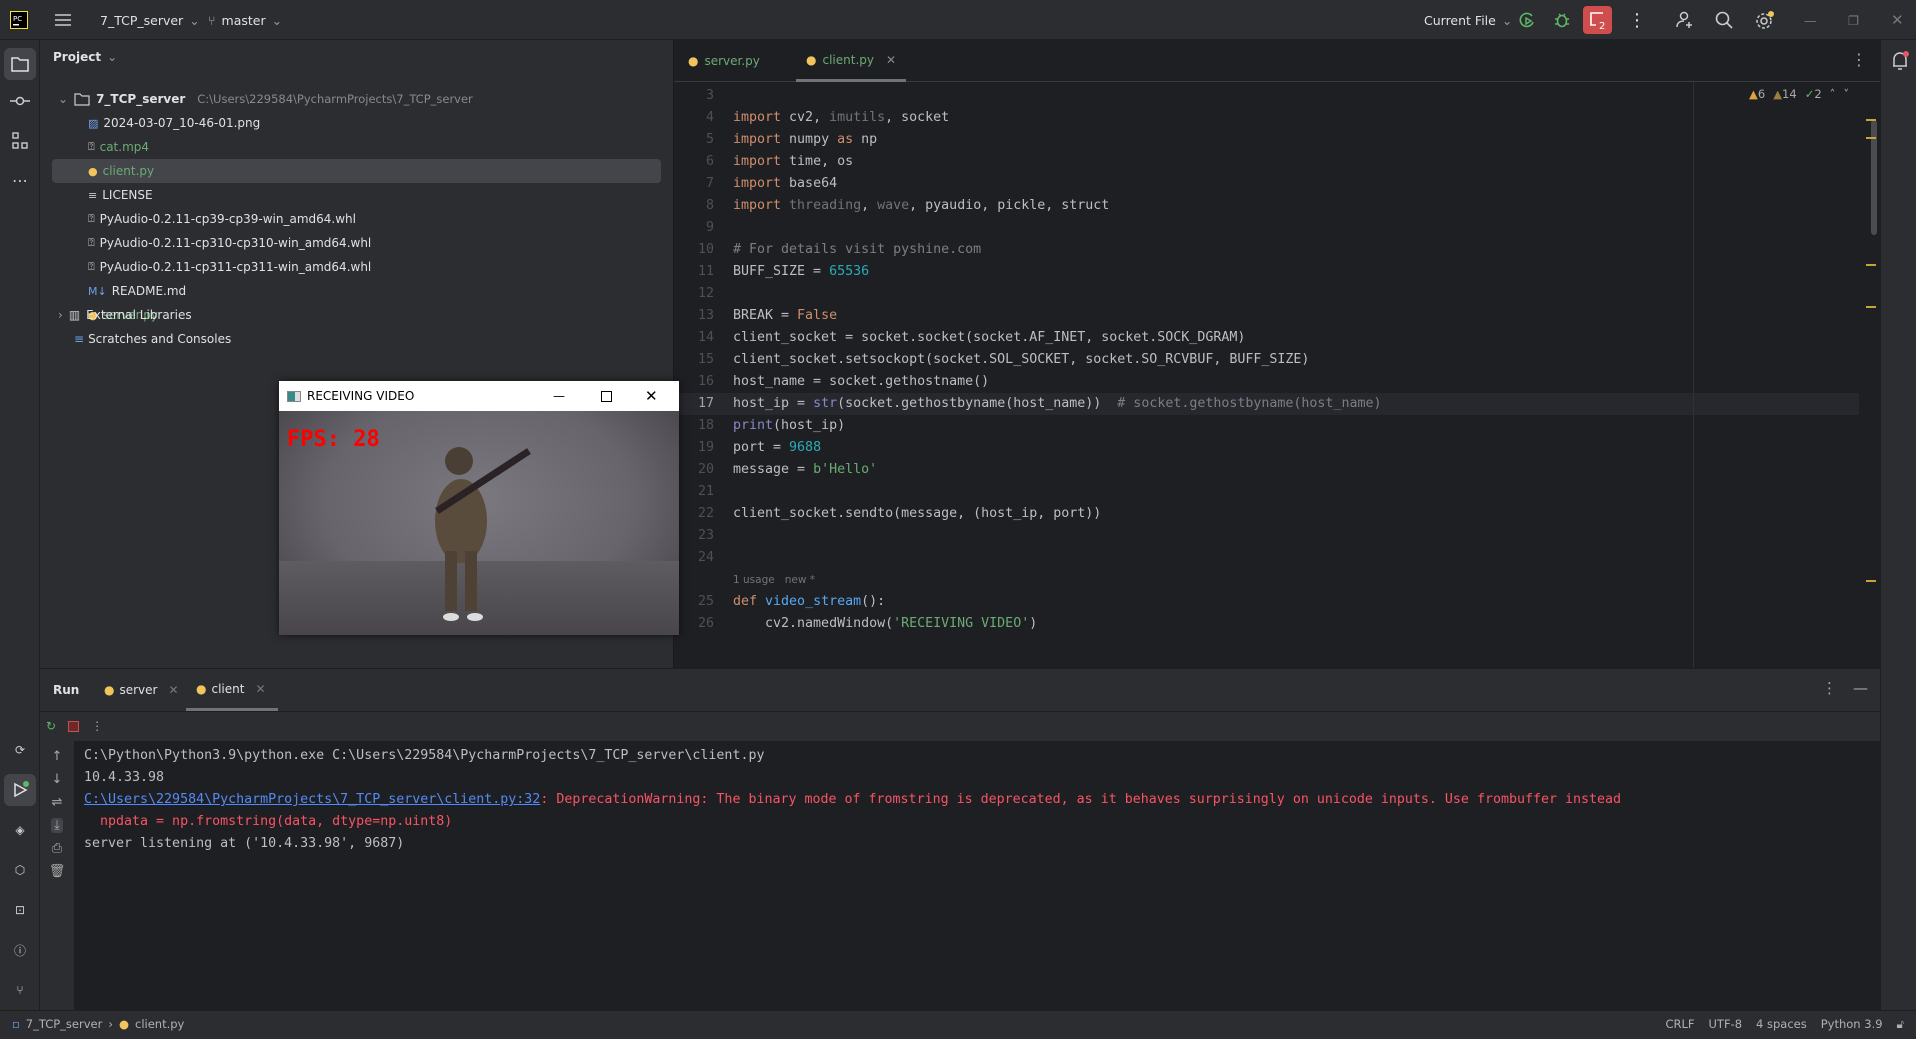 Image resolution: width=1916 pixels, height=1039 pixels. I want to click on code-line: port = 9688, so click(777, 447).